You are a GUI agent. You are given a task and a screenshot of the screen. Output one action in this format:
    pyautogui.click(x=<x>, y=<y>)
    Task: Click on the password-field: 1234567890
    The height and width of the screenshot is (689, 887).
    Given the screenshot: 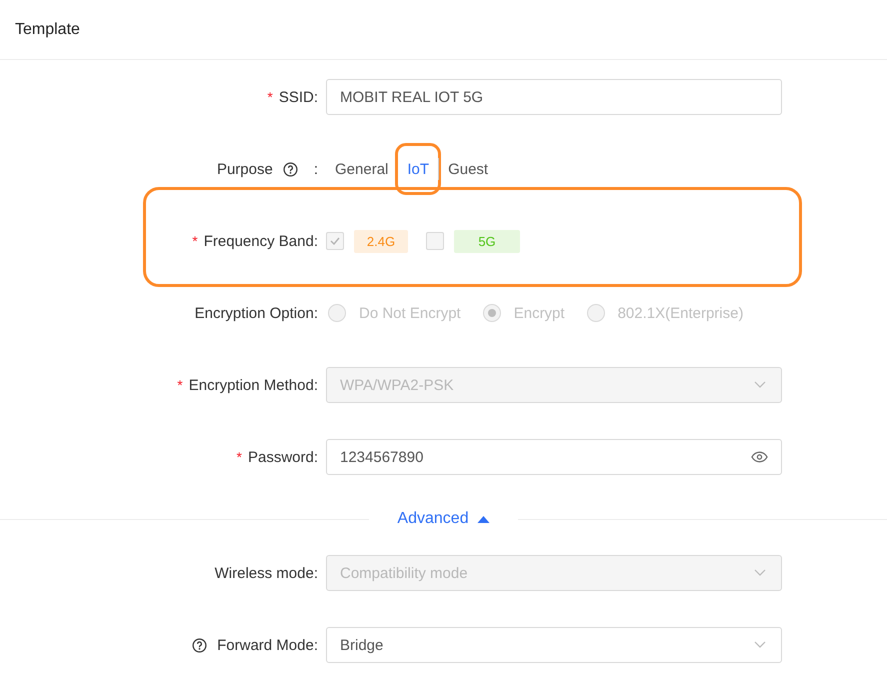 What is the action you would take?
    pyautogui.click(x=554, y=457)
    